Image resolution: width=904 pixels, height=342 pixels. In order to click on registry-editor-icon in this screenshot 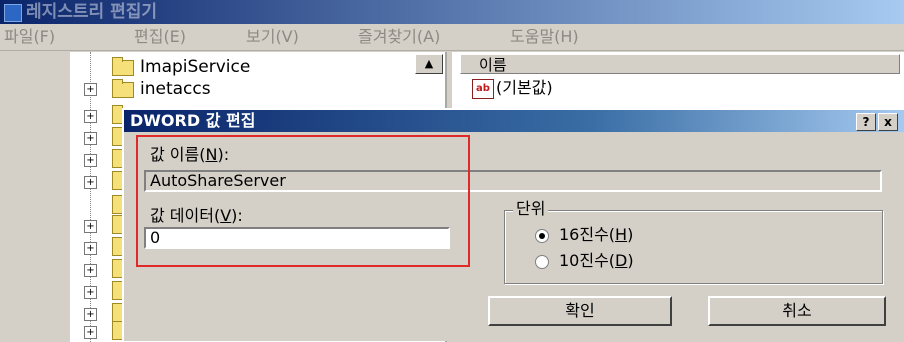, I will do `click(13, 13)`.